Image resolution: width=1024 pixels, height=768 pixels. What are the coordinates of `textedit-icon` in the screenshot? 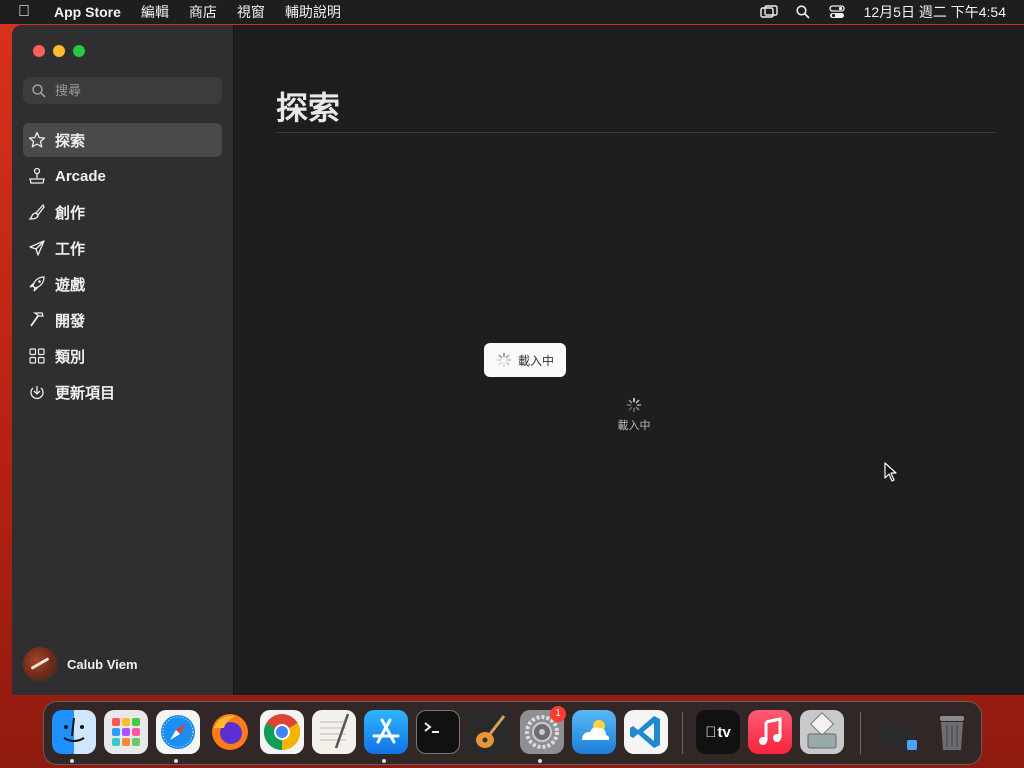 It's located at (334, 732).